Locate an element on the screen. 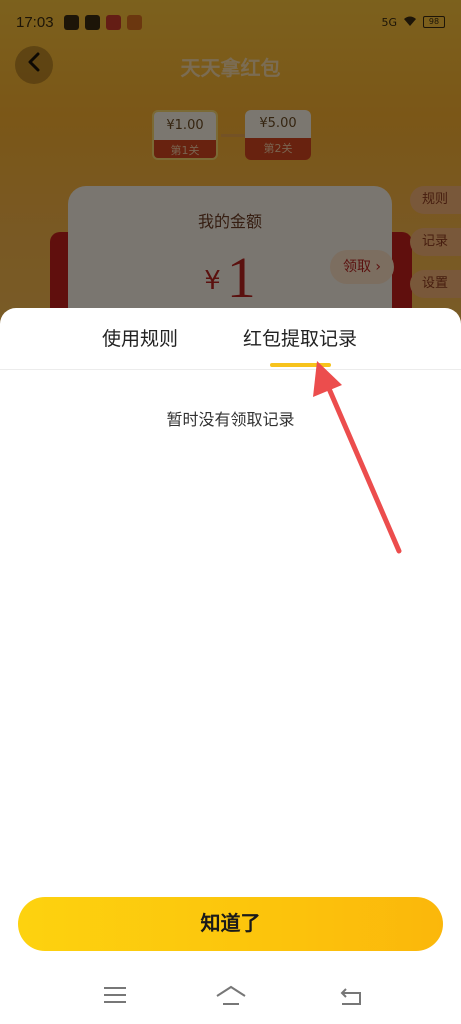 The image size is (461, 1024). annotation-arrow-icon is located at coordinates (357, 457).